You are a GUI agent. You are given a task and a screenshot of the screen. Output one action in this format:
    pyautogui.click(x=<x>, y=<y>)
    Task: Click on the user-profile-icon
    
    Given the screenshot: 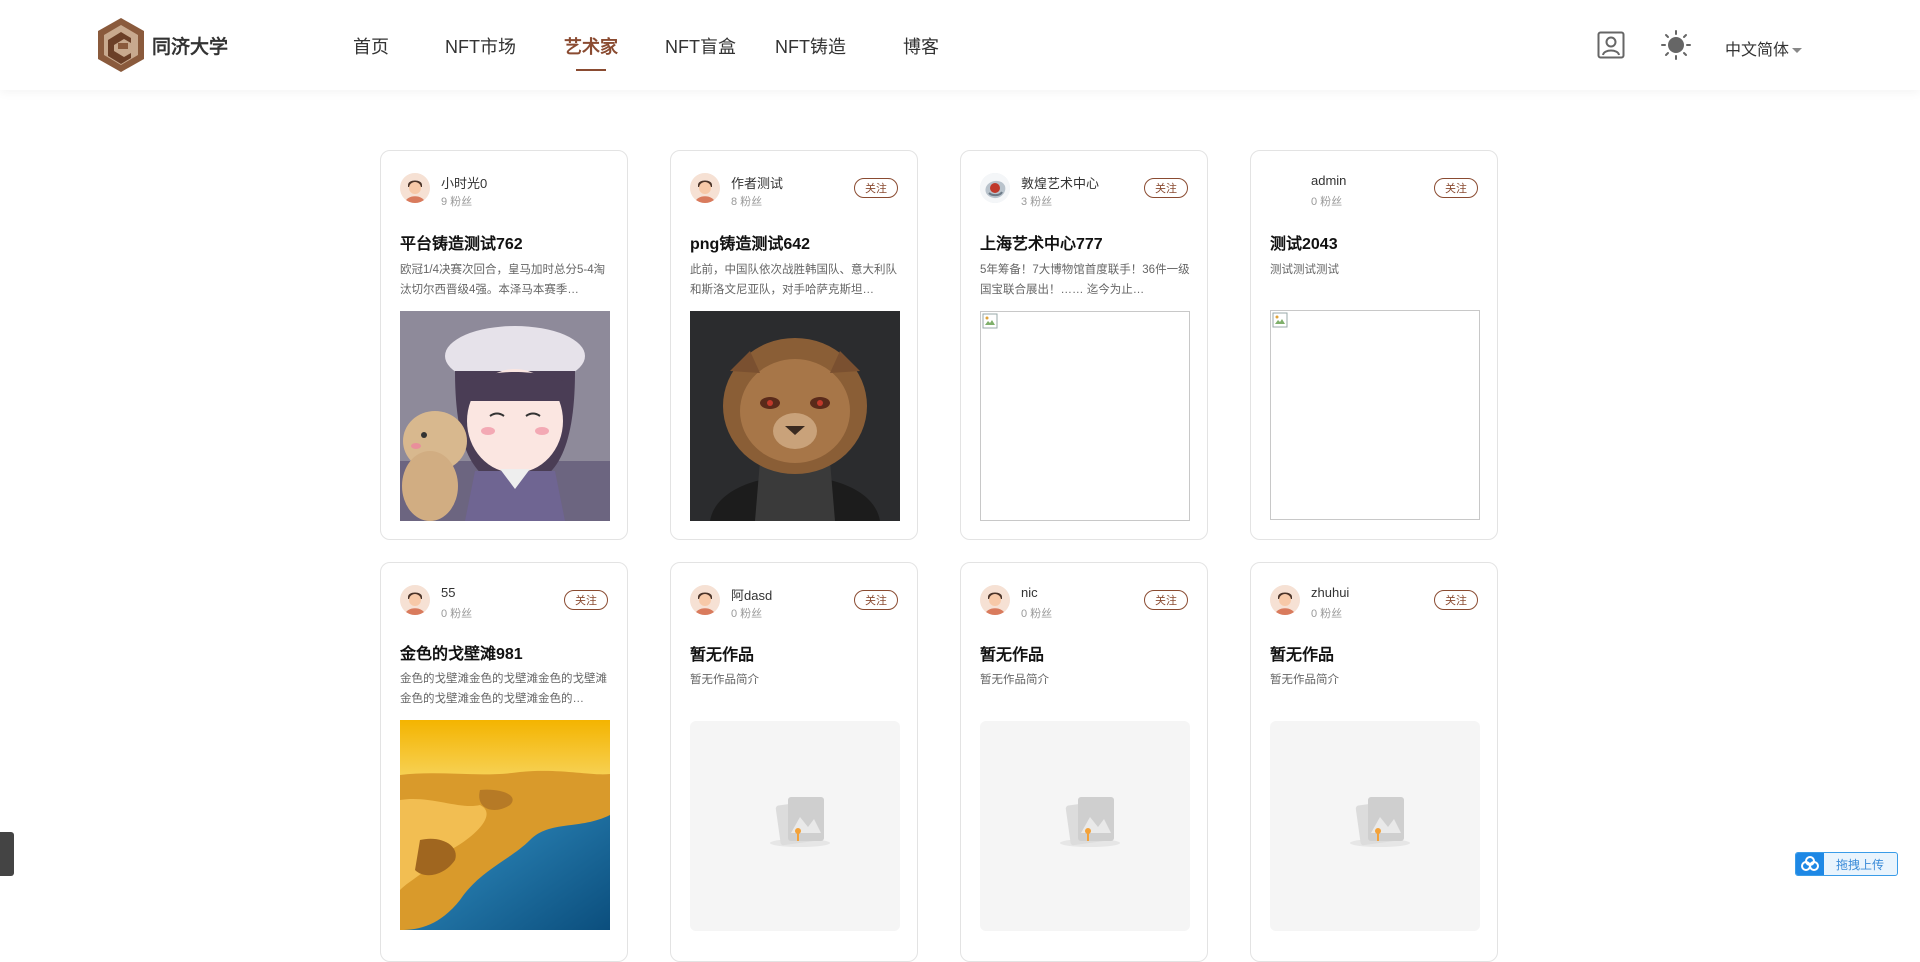 What is the action you would take?
    pyautogui.click(x=1611, y=45)
    